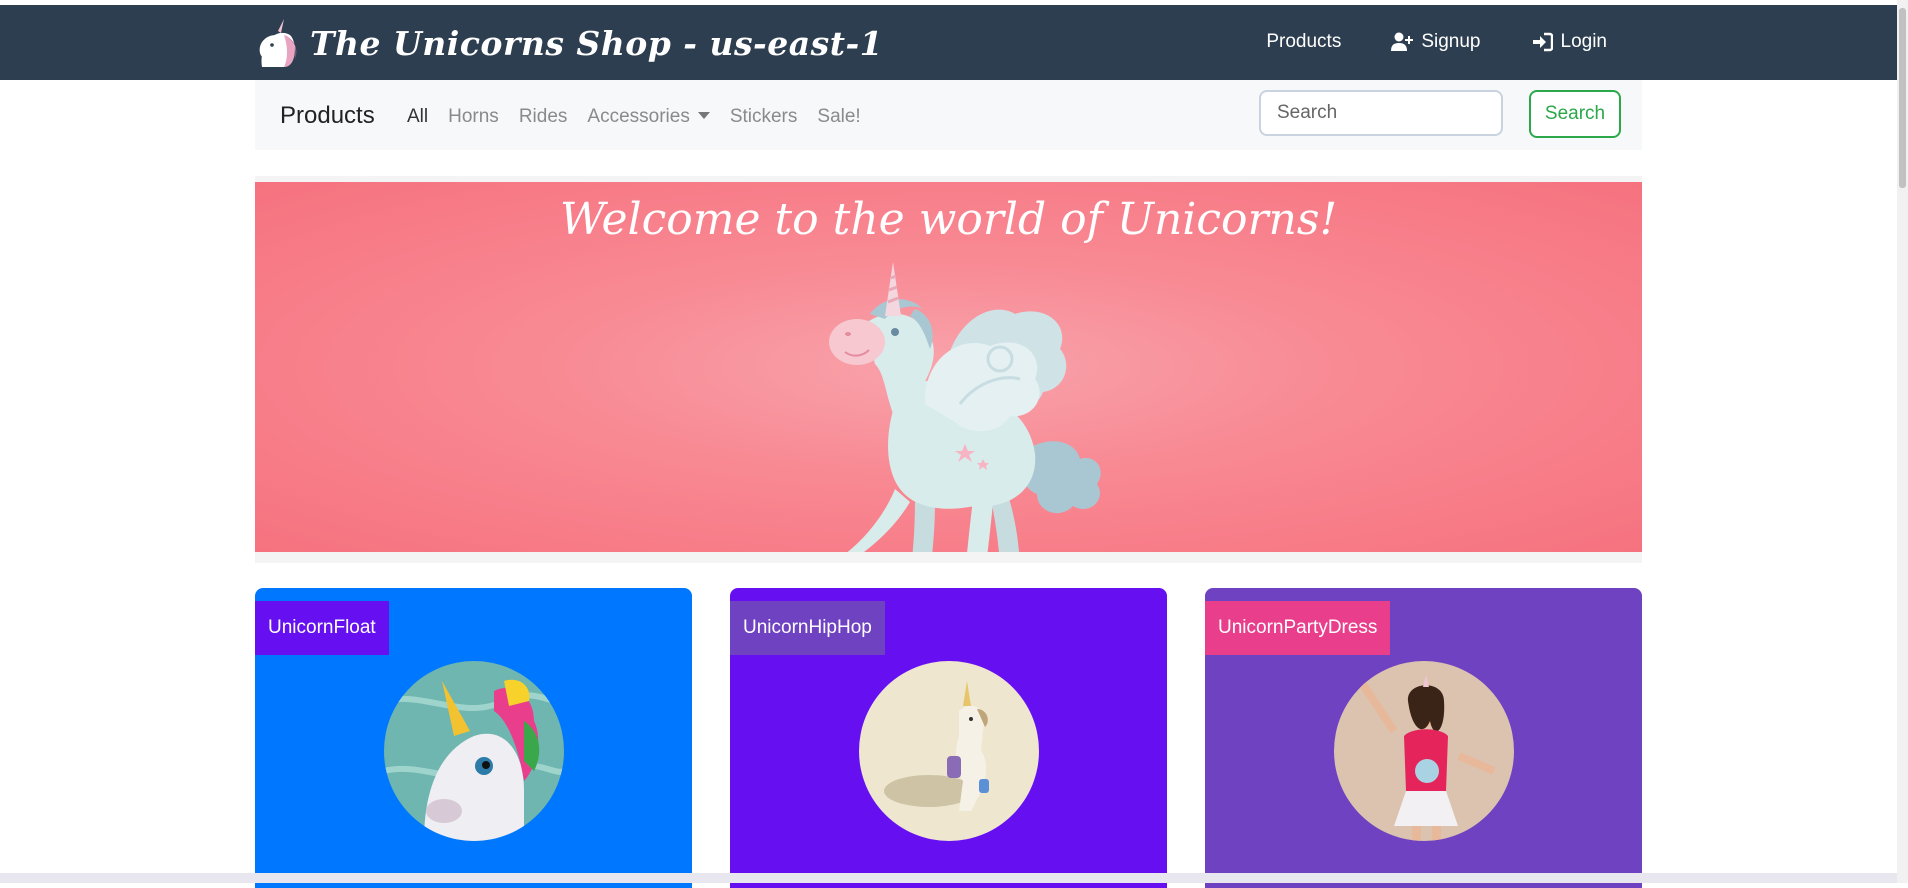 The width and height of the screenshot is (1908, 888). I want to click on category-rides: Rides, so click(543, 117).